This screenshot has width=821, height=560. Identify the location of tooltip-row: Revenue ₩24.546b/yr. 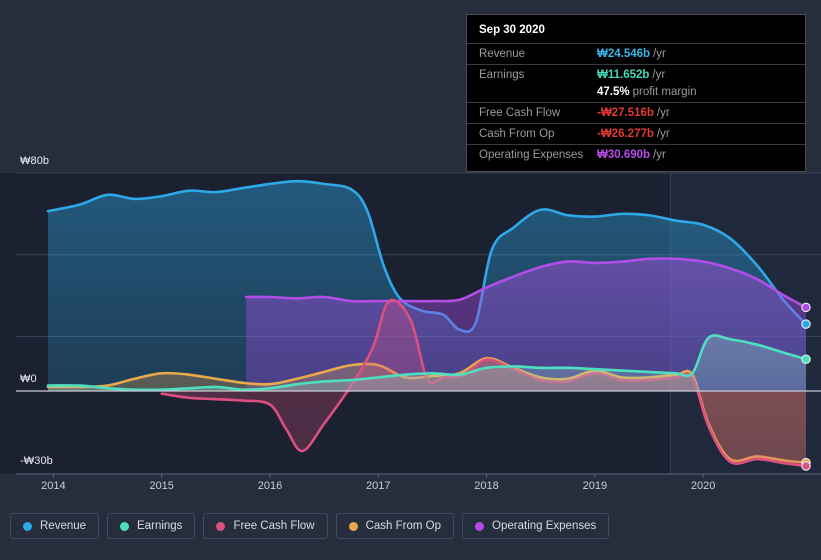
(636, 53).